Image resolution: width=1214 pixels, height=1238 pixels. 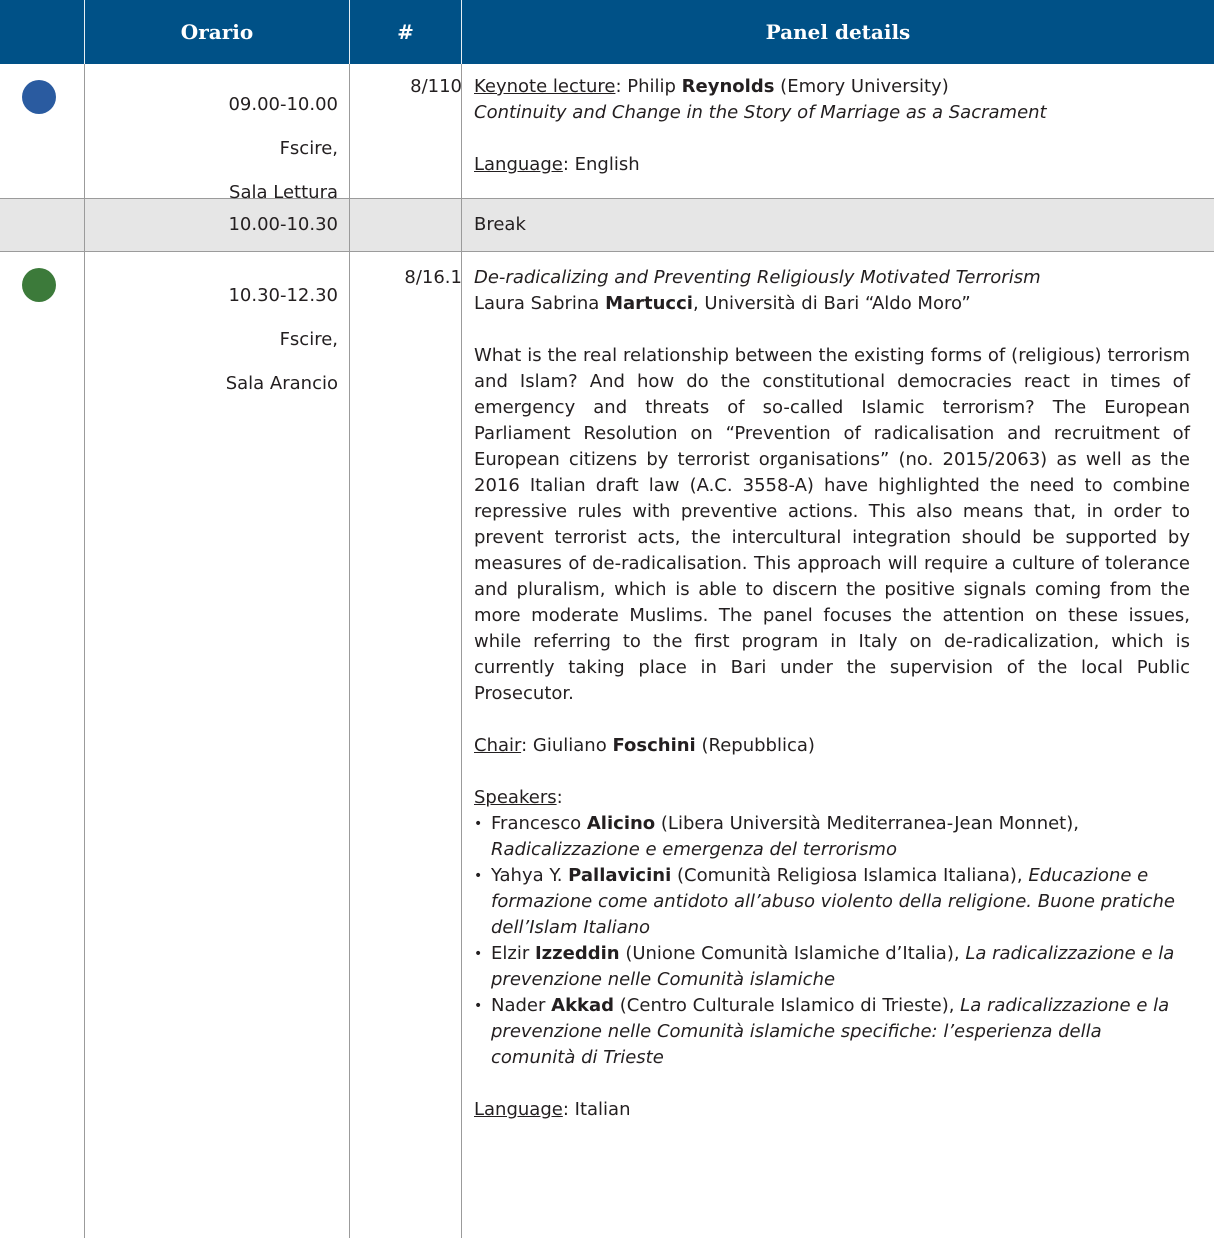 What do you see at coordinates (405, 32) in the screenshot?
I see `header-number: #` at bounding box center [405, 32].